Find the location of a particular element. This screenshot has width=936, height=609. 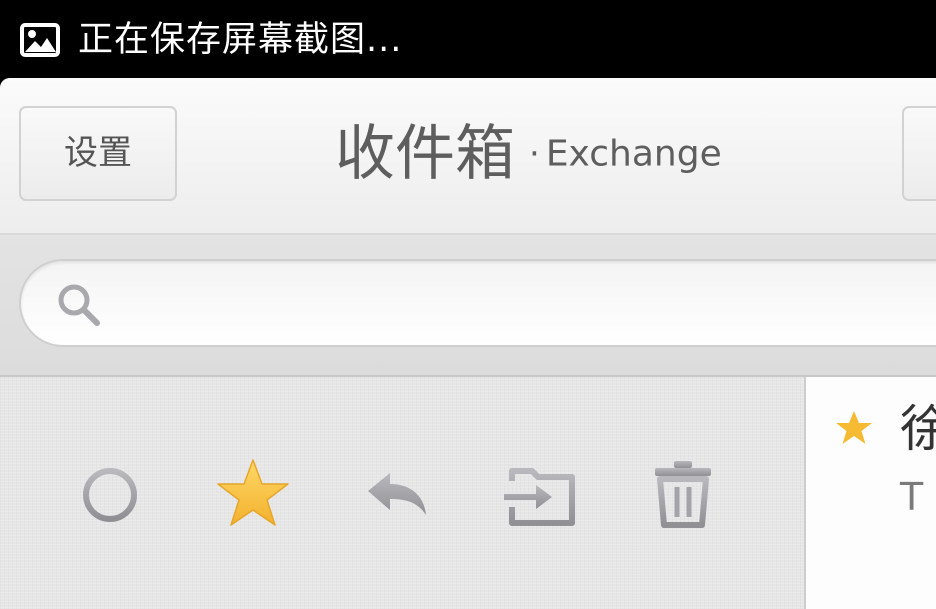

page-title: 收件箱 · Exchange is located at coordinates (528, 154).